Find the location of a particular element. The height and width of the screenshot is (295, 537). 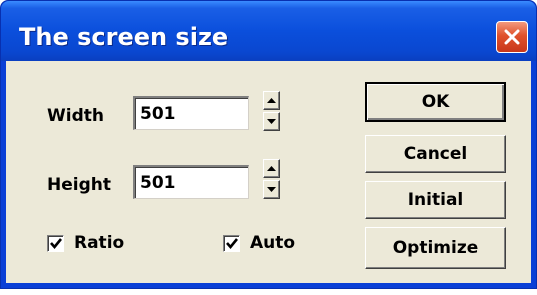

initial-button: Initial is located at coordinates (435, 200).